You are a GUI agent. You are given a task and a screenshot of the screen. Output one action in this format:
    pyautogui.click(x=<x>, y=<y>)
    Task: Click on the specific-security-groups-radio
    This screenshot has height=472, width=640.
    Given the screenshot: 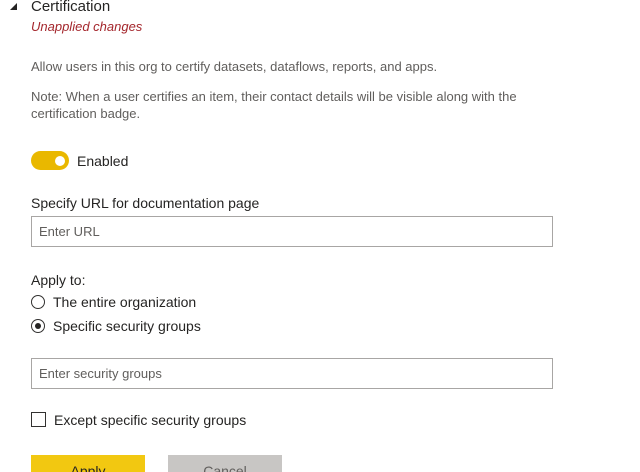 What is the action you would take?
    pyautogui.click(x=38, y=326)
    